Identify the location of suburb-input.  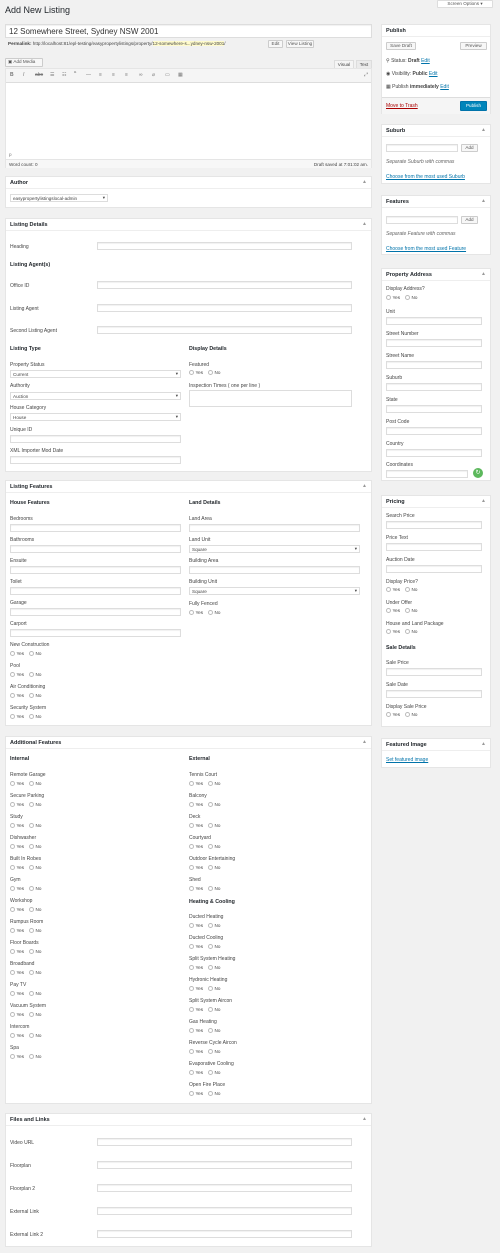
(422, 148).